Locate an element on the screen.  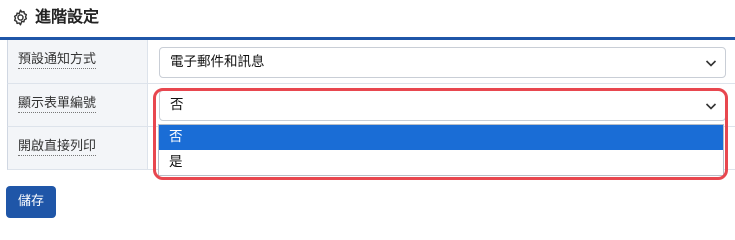
dropdown-option-no: 否 is located at coordinates (441, 137).